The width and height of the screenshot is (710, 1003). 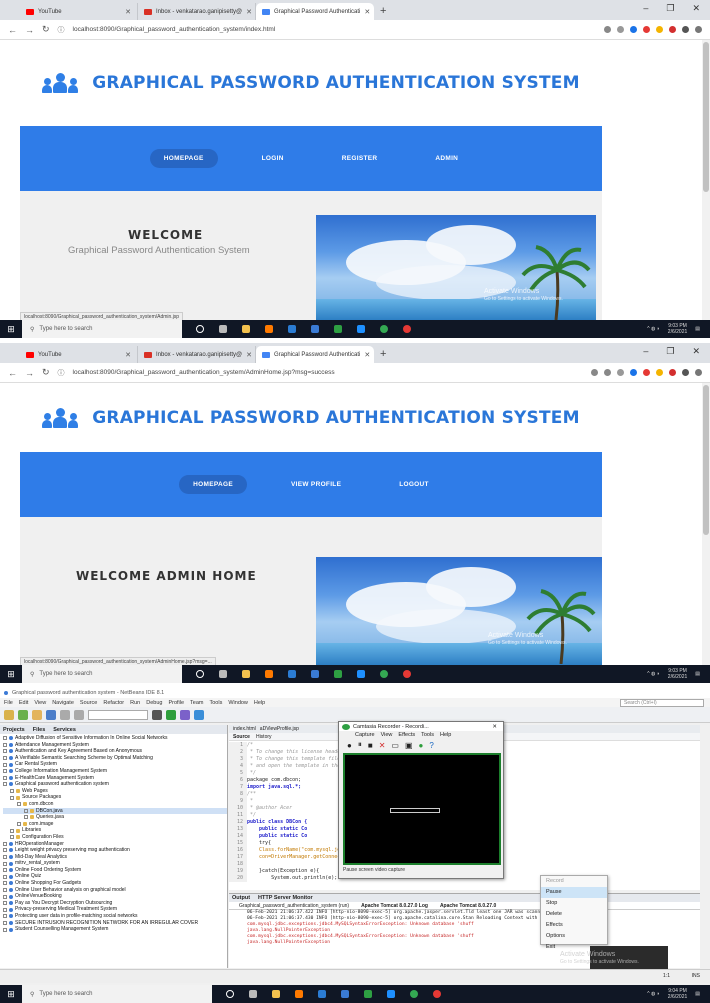 What do you see at coordinates (9, 714) in the screenshot?
I see `new-project-icon` at bounding box center [9, 714].